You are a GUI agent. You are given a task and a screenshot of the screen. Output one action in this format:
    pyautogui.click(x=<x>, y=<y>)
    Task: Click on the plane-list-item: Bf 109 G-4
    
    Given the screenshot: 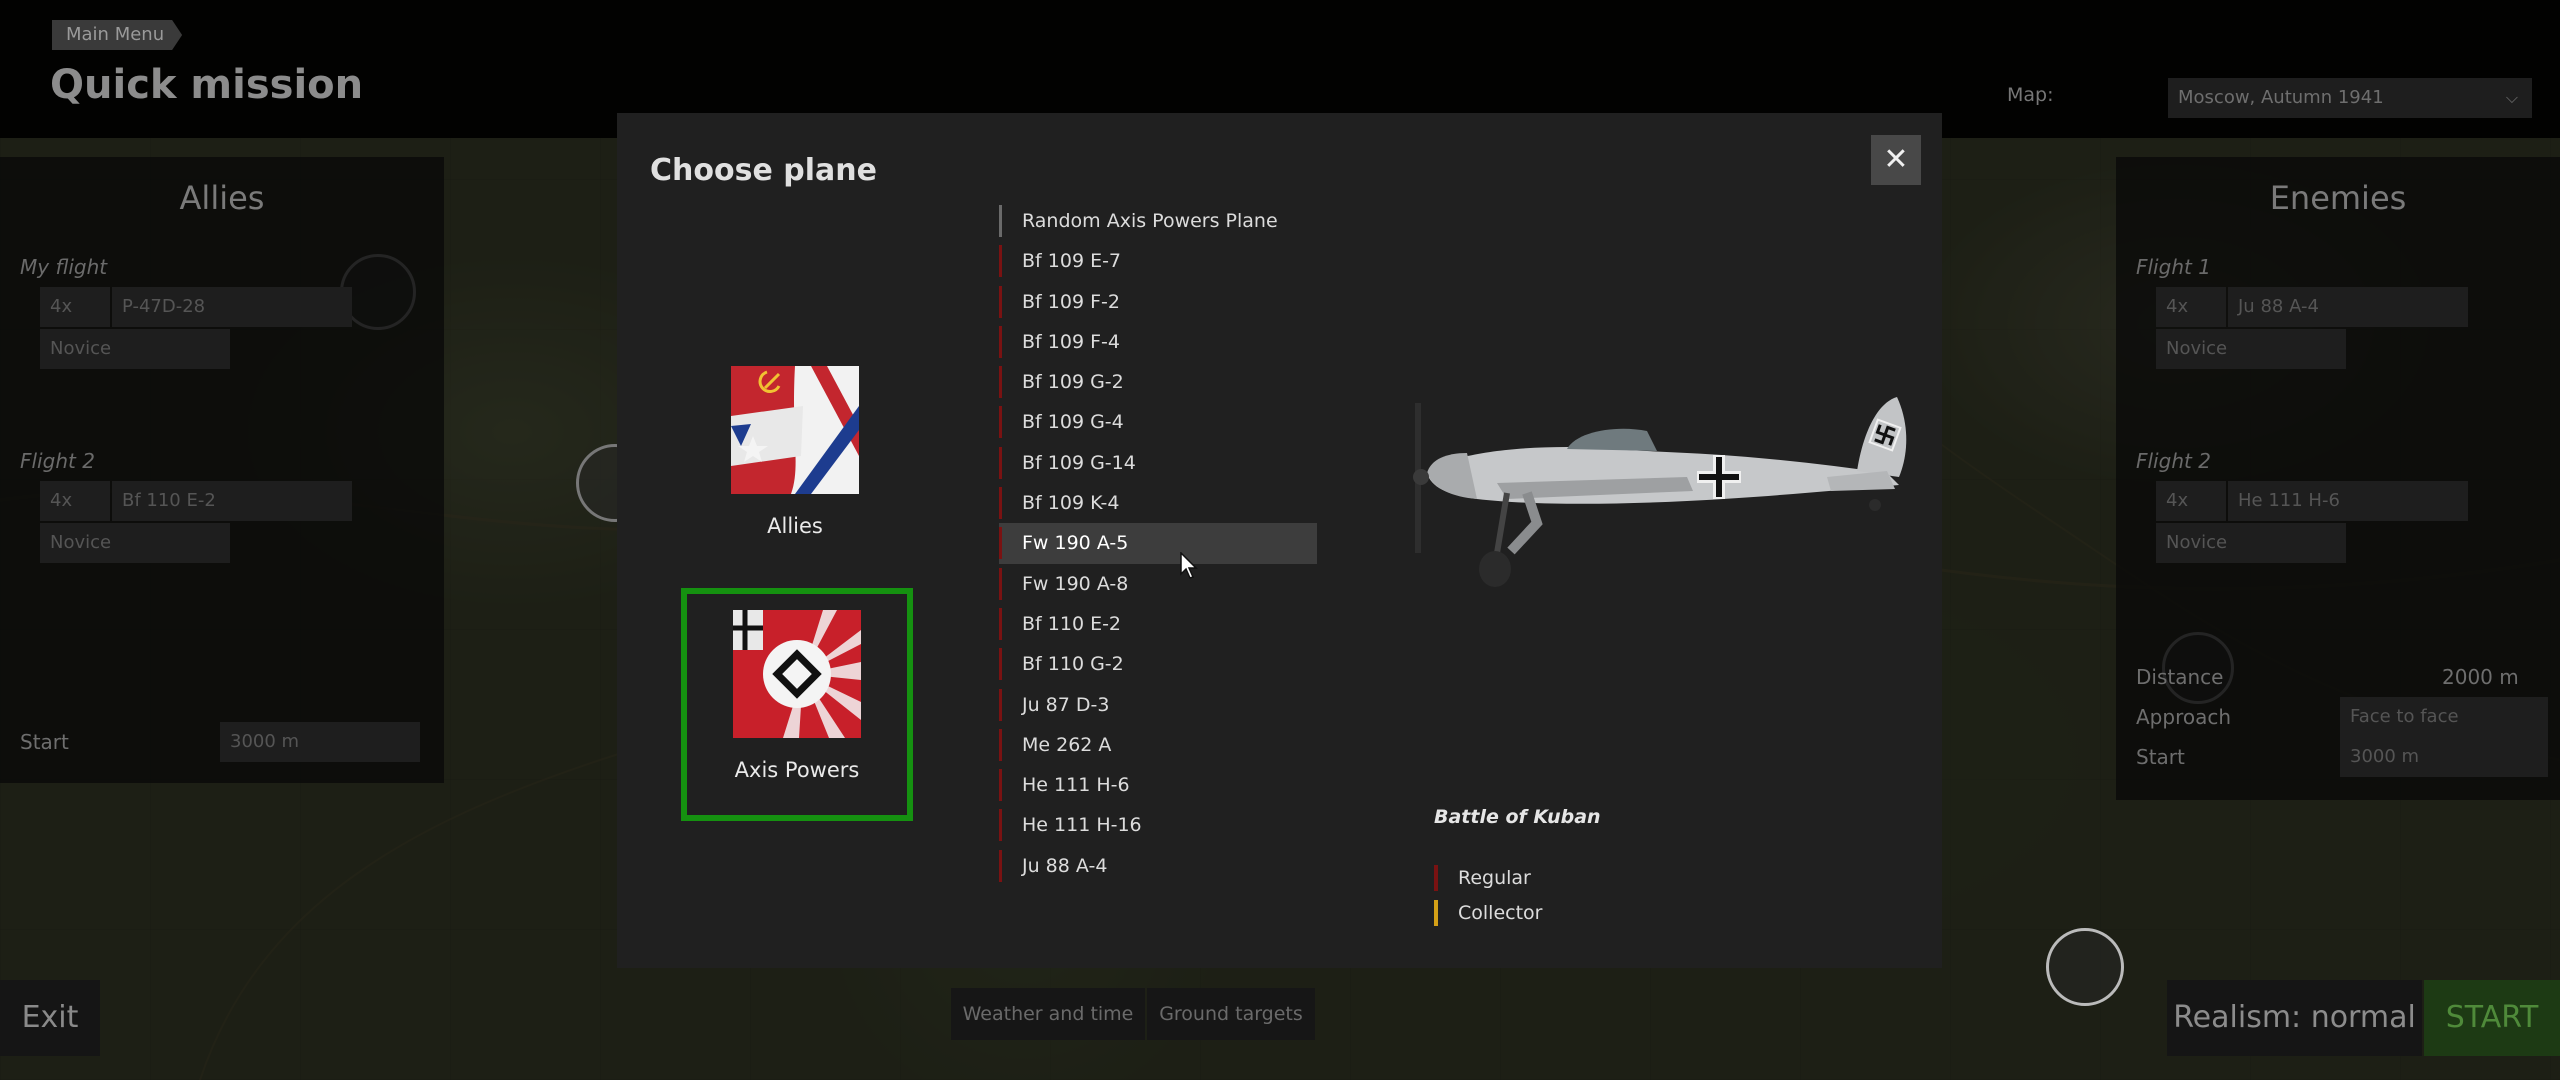 What is the action you would take?
    pyautogui.click(x=1158, y=422)
    